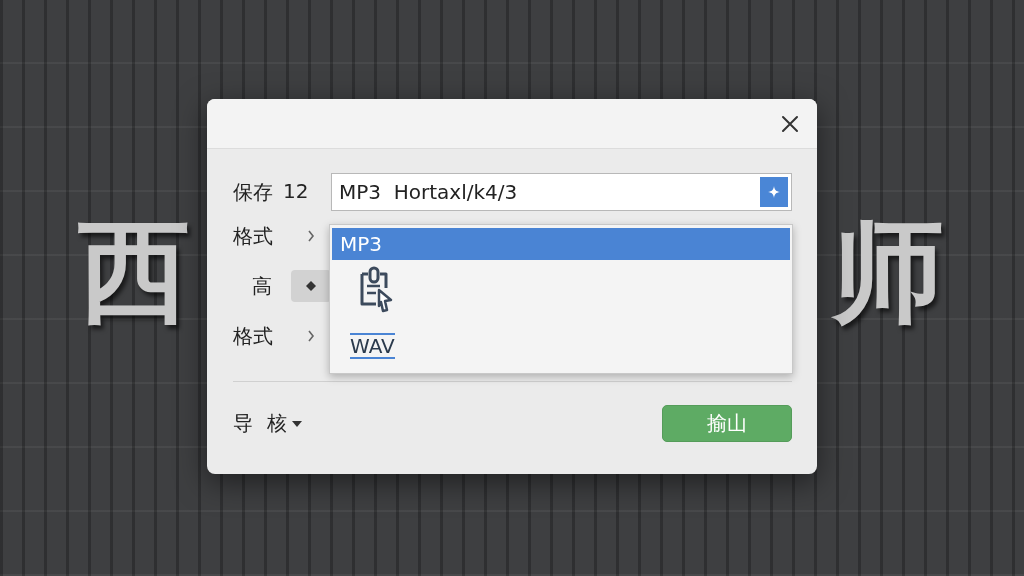 The image size is (1024, 576). I want to click on wav-label: WAV, so click(372, 346).